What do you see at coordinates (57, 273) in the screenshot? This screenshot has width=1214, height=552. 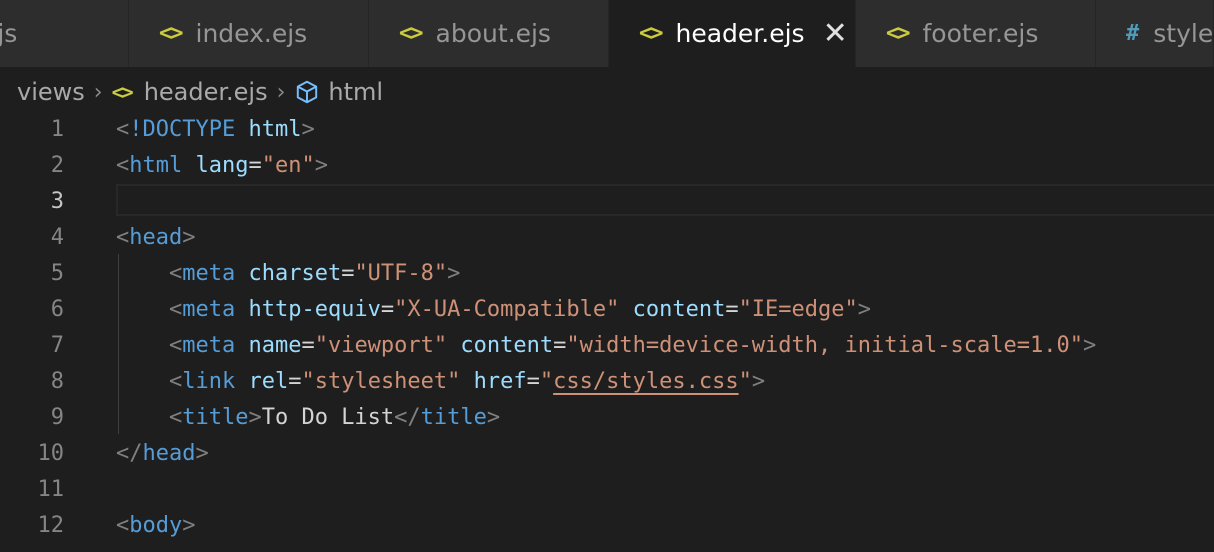 I see `line-number: 5` at bounding box center [57, 273].